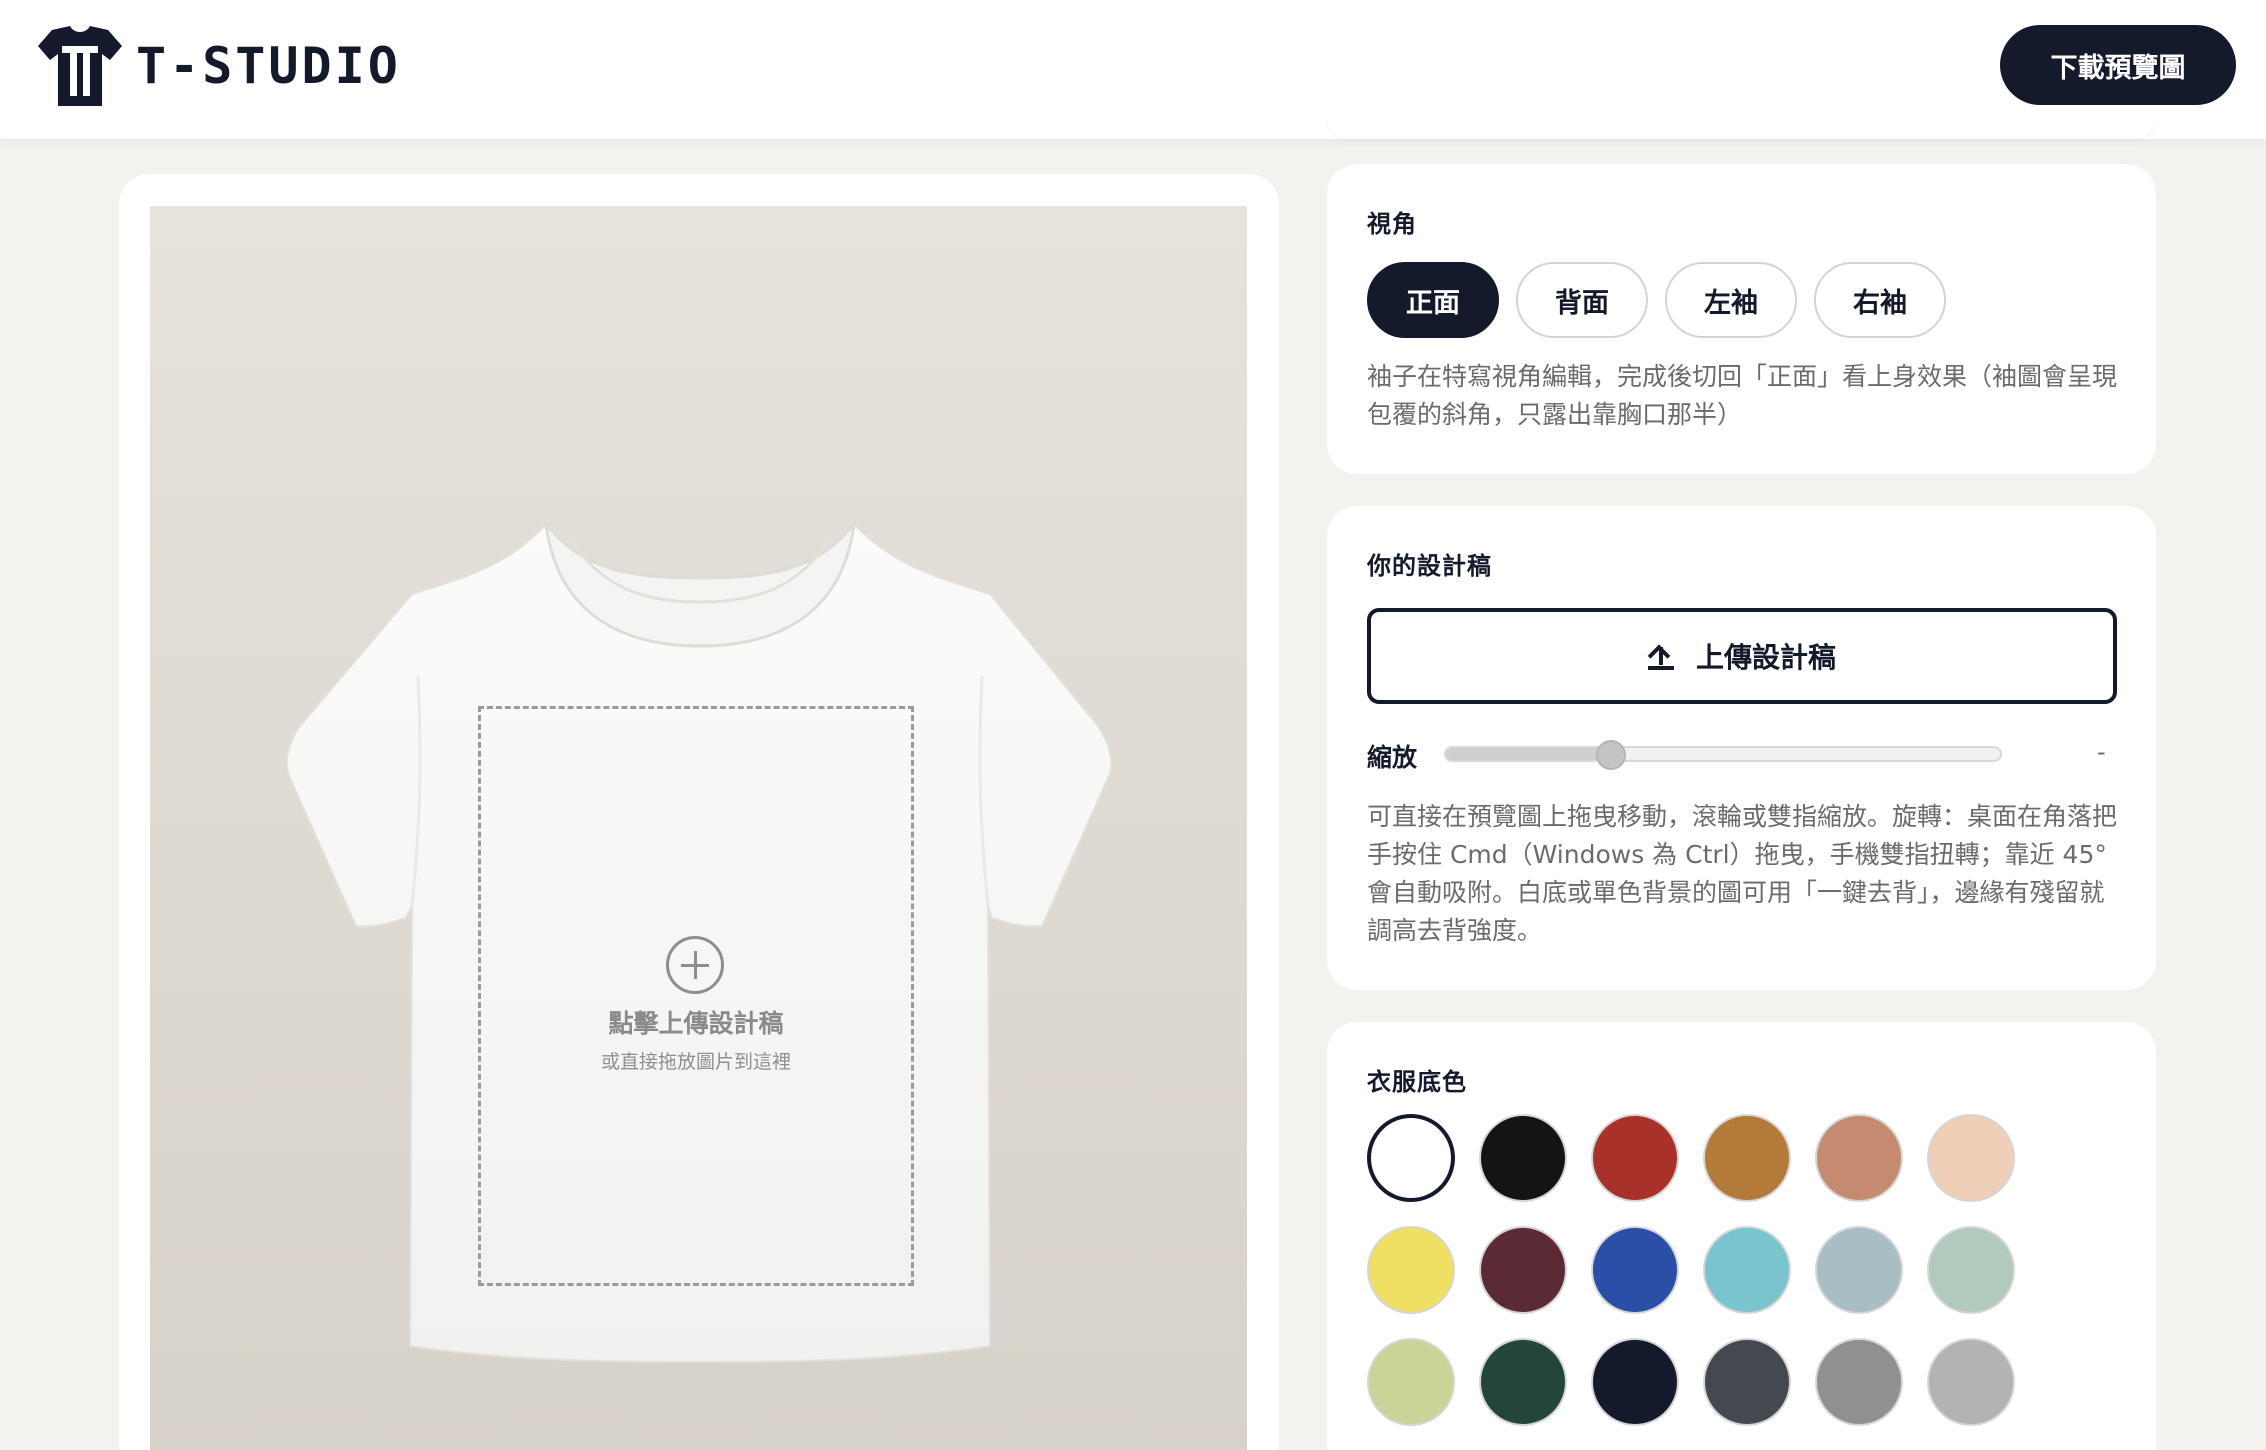 This screenshot has width=2266, height=1450. I want to click on design-drop-zone, so click(696, 996).